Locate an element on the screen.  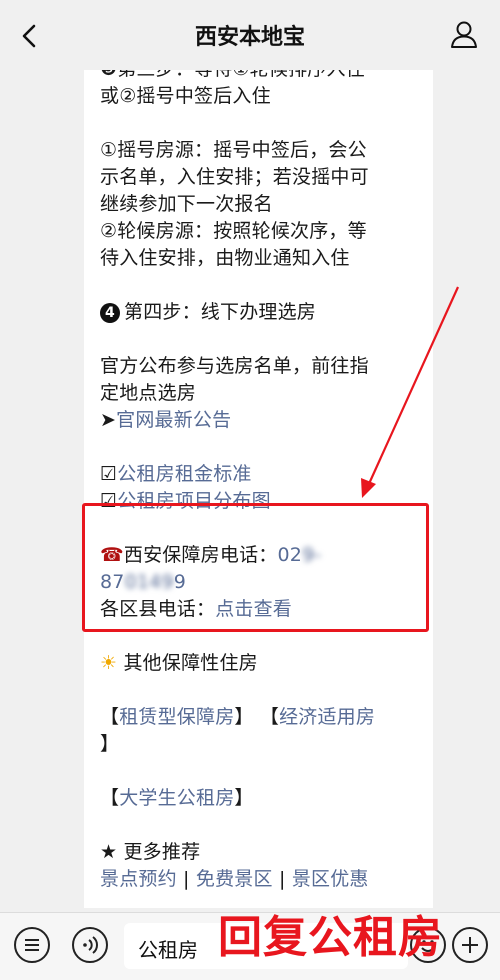
annotation-arrow-icon is located at coordinates (410, 392).